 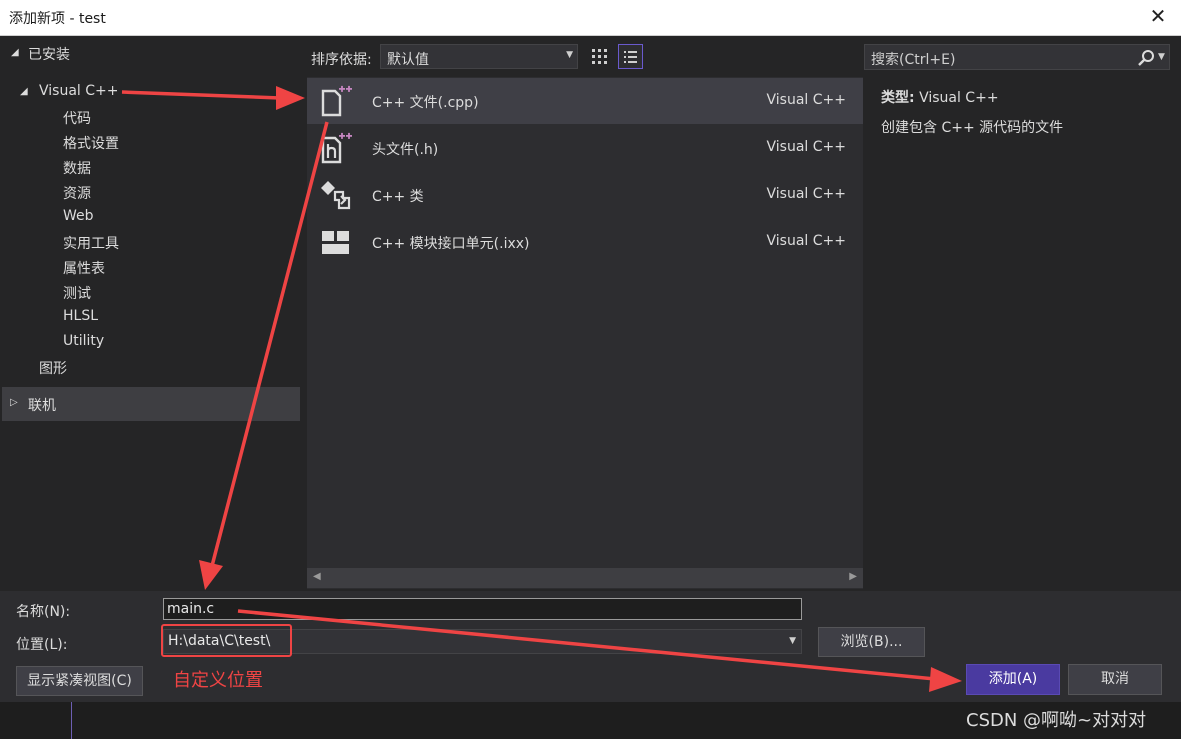 What do you see at coordinates (78, 216) in the screenshot?
I see `tree-node-web: Web` at bounding box center [78, 216].